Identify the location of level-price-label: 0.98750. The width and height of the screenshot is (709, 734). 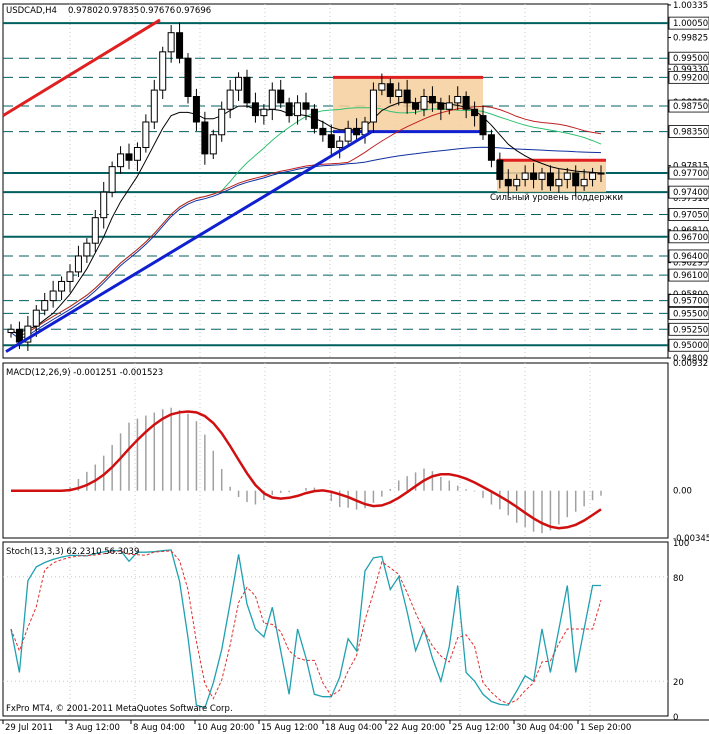
(690, 107).